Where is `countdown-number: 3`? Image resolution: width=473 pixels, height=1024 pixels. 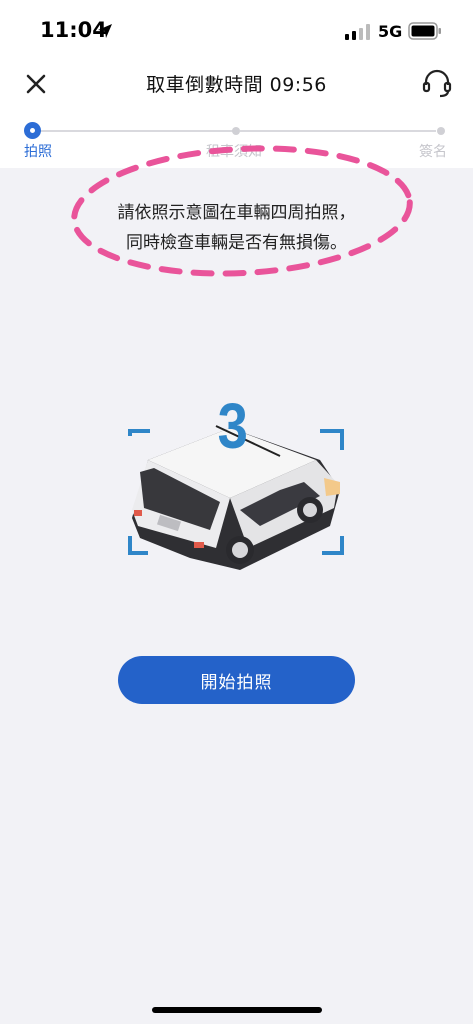 countdown-number: 3 is located at coordinates (232, 426).